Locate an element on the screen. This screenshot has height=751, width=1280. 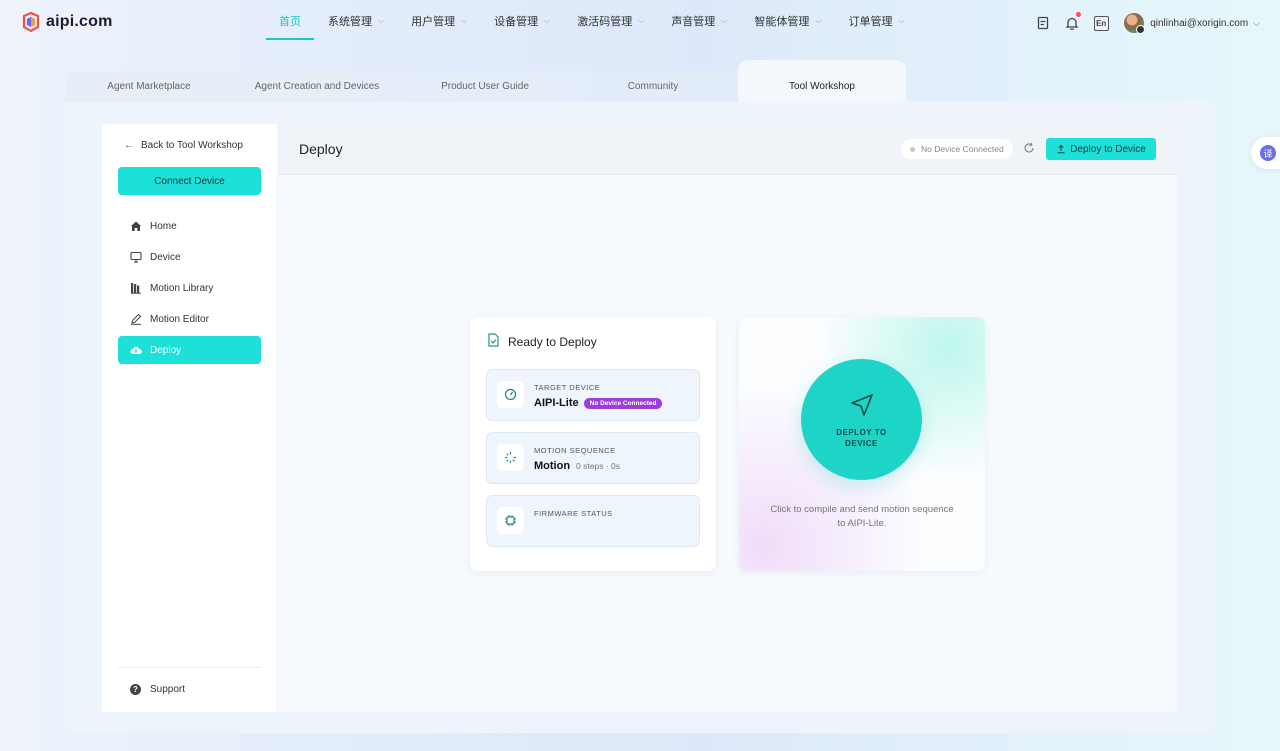
logo-icon is located at coordinates (31, 22).